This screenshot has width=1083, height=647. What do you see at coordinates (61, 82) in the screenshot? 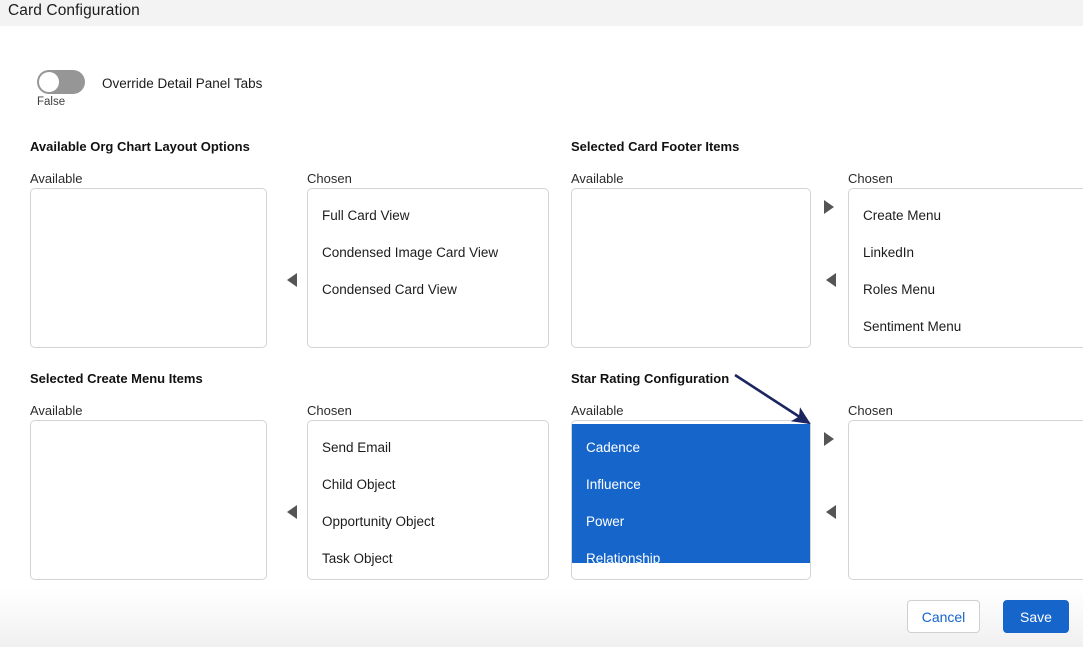
I see `toggle-track` at bounding box center [61, 82].